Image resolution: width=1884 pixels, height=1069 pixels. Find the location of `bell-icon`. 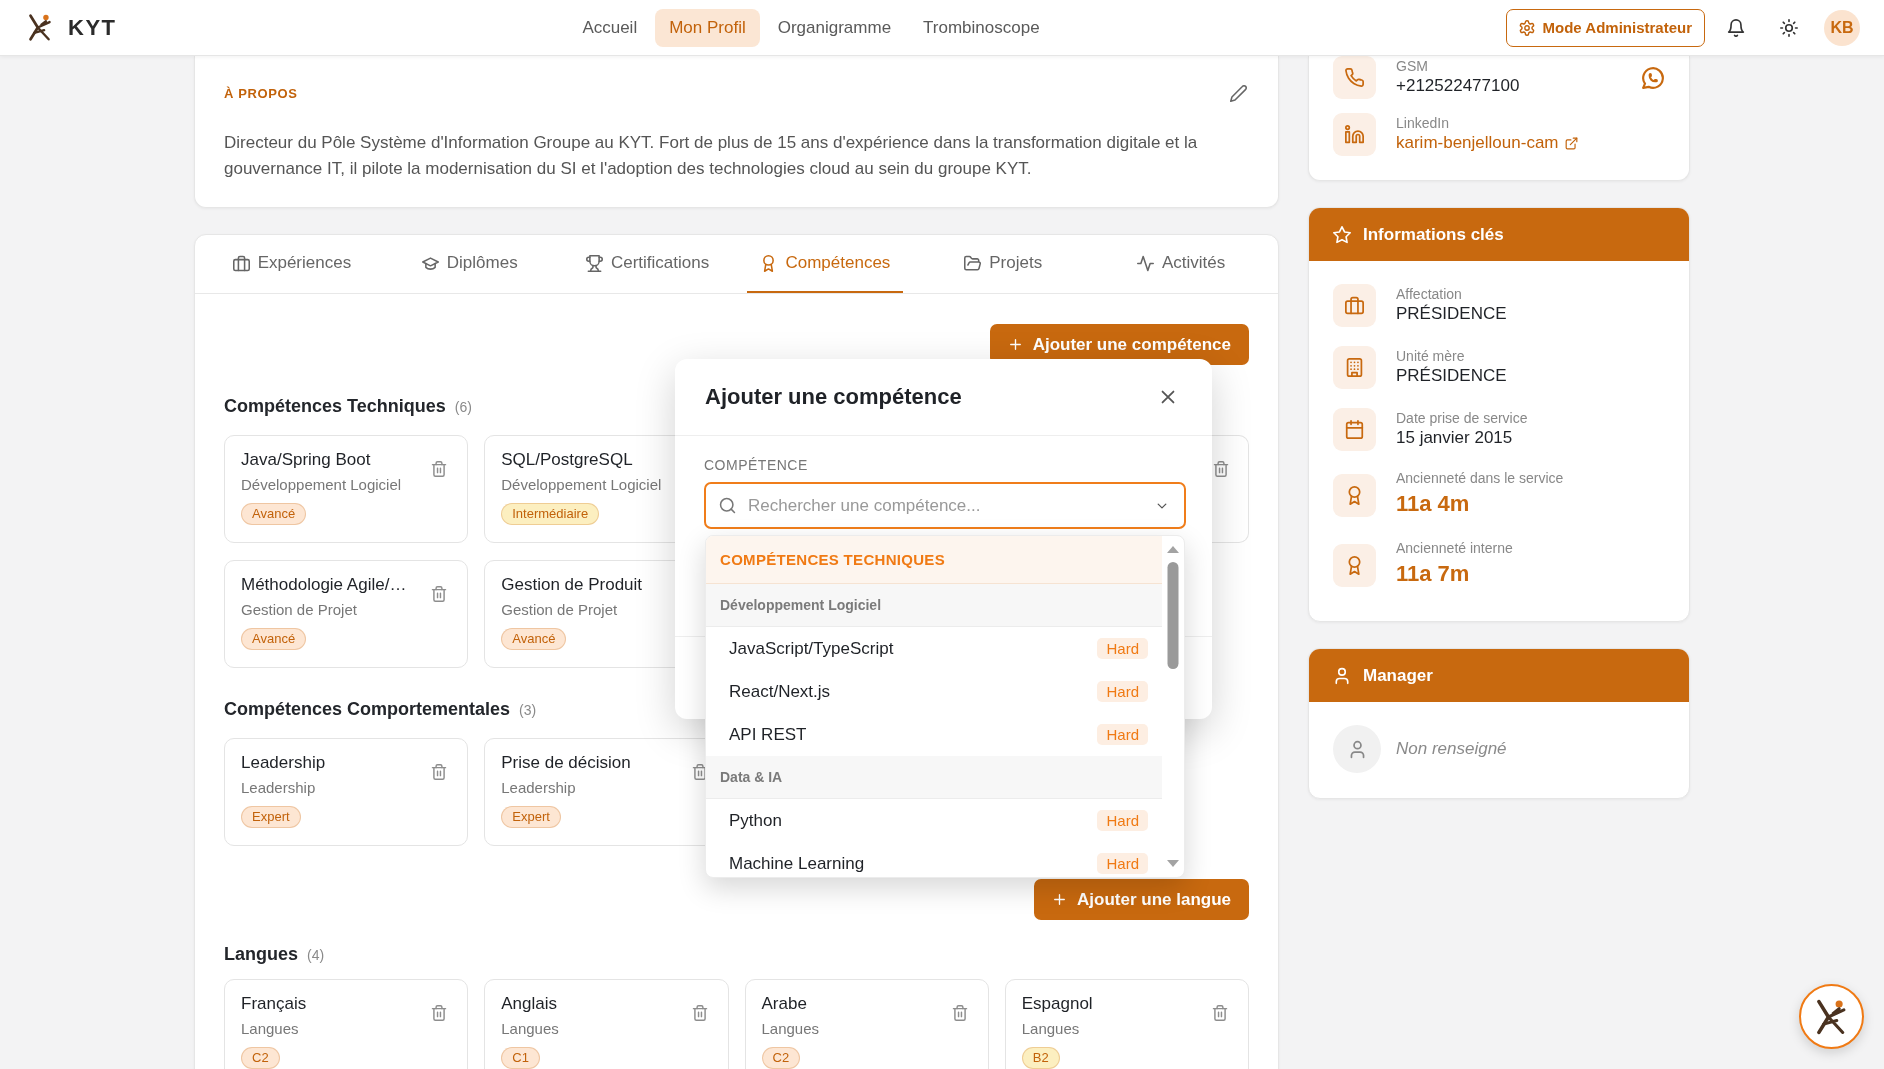

bell-icon is located at coordinates (1736, 27).